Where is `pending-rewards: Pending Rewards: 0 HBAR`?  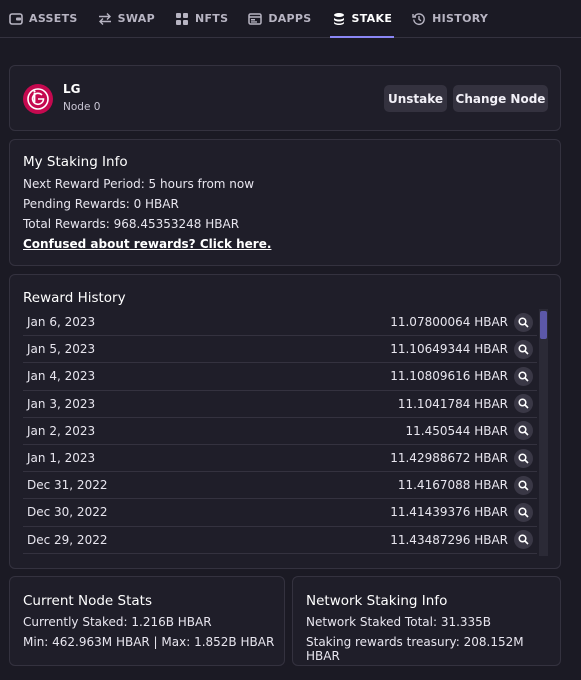
pending-rewards: Pending Rewards: 0 HBAR is located at coordinates (101, 204).